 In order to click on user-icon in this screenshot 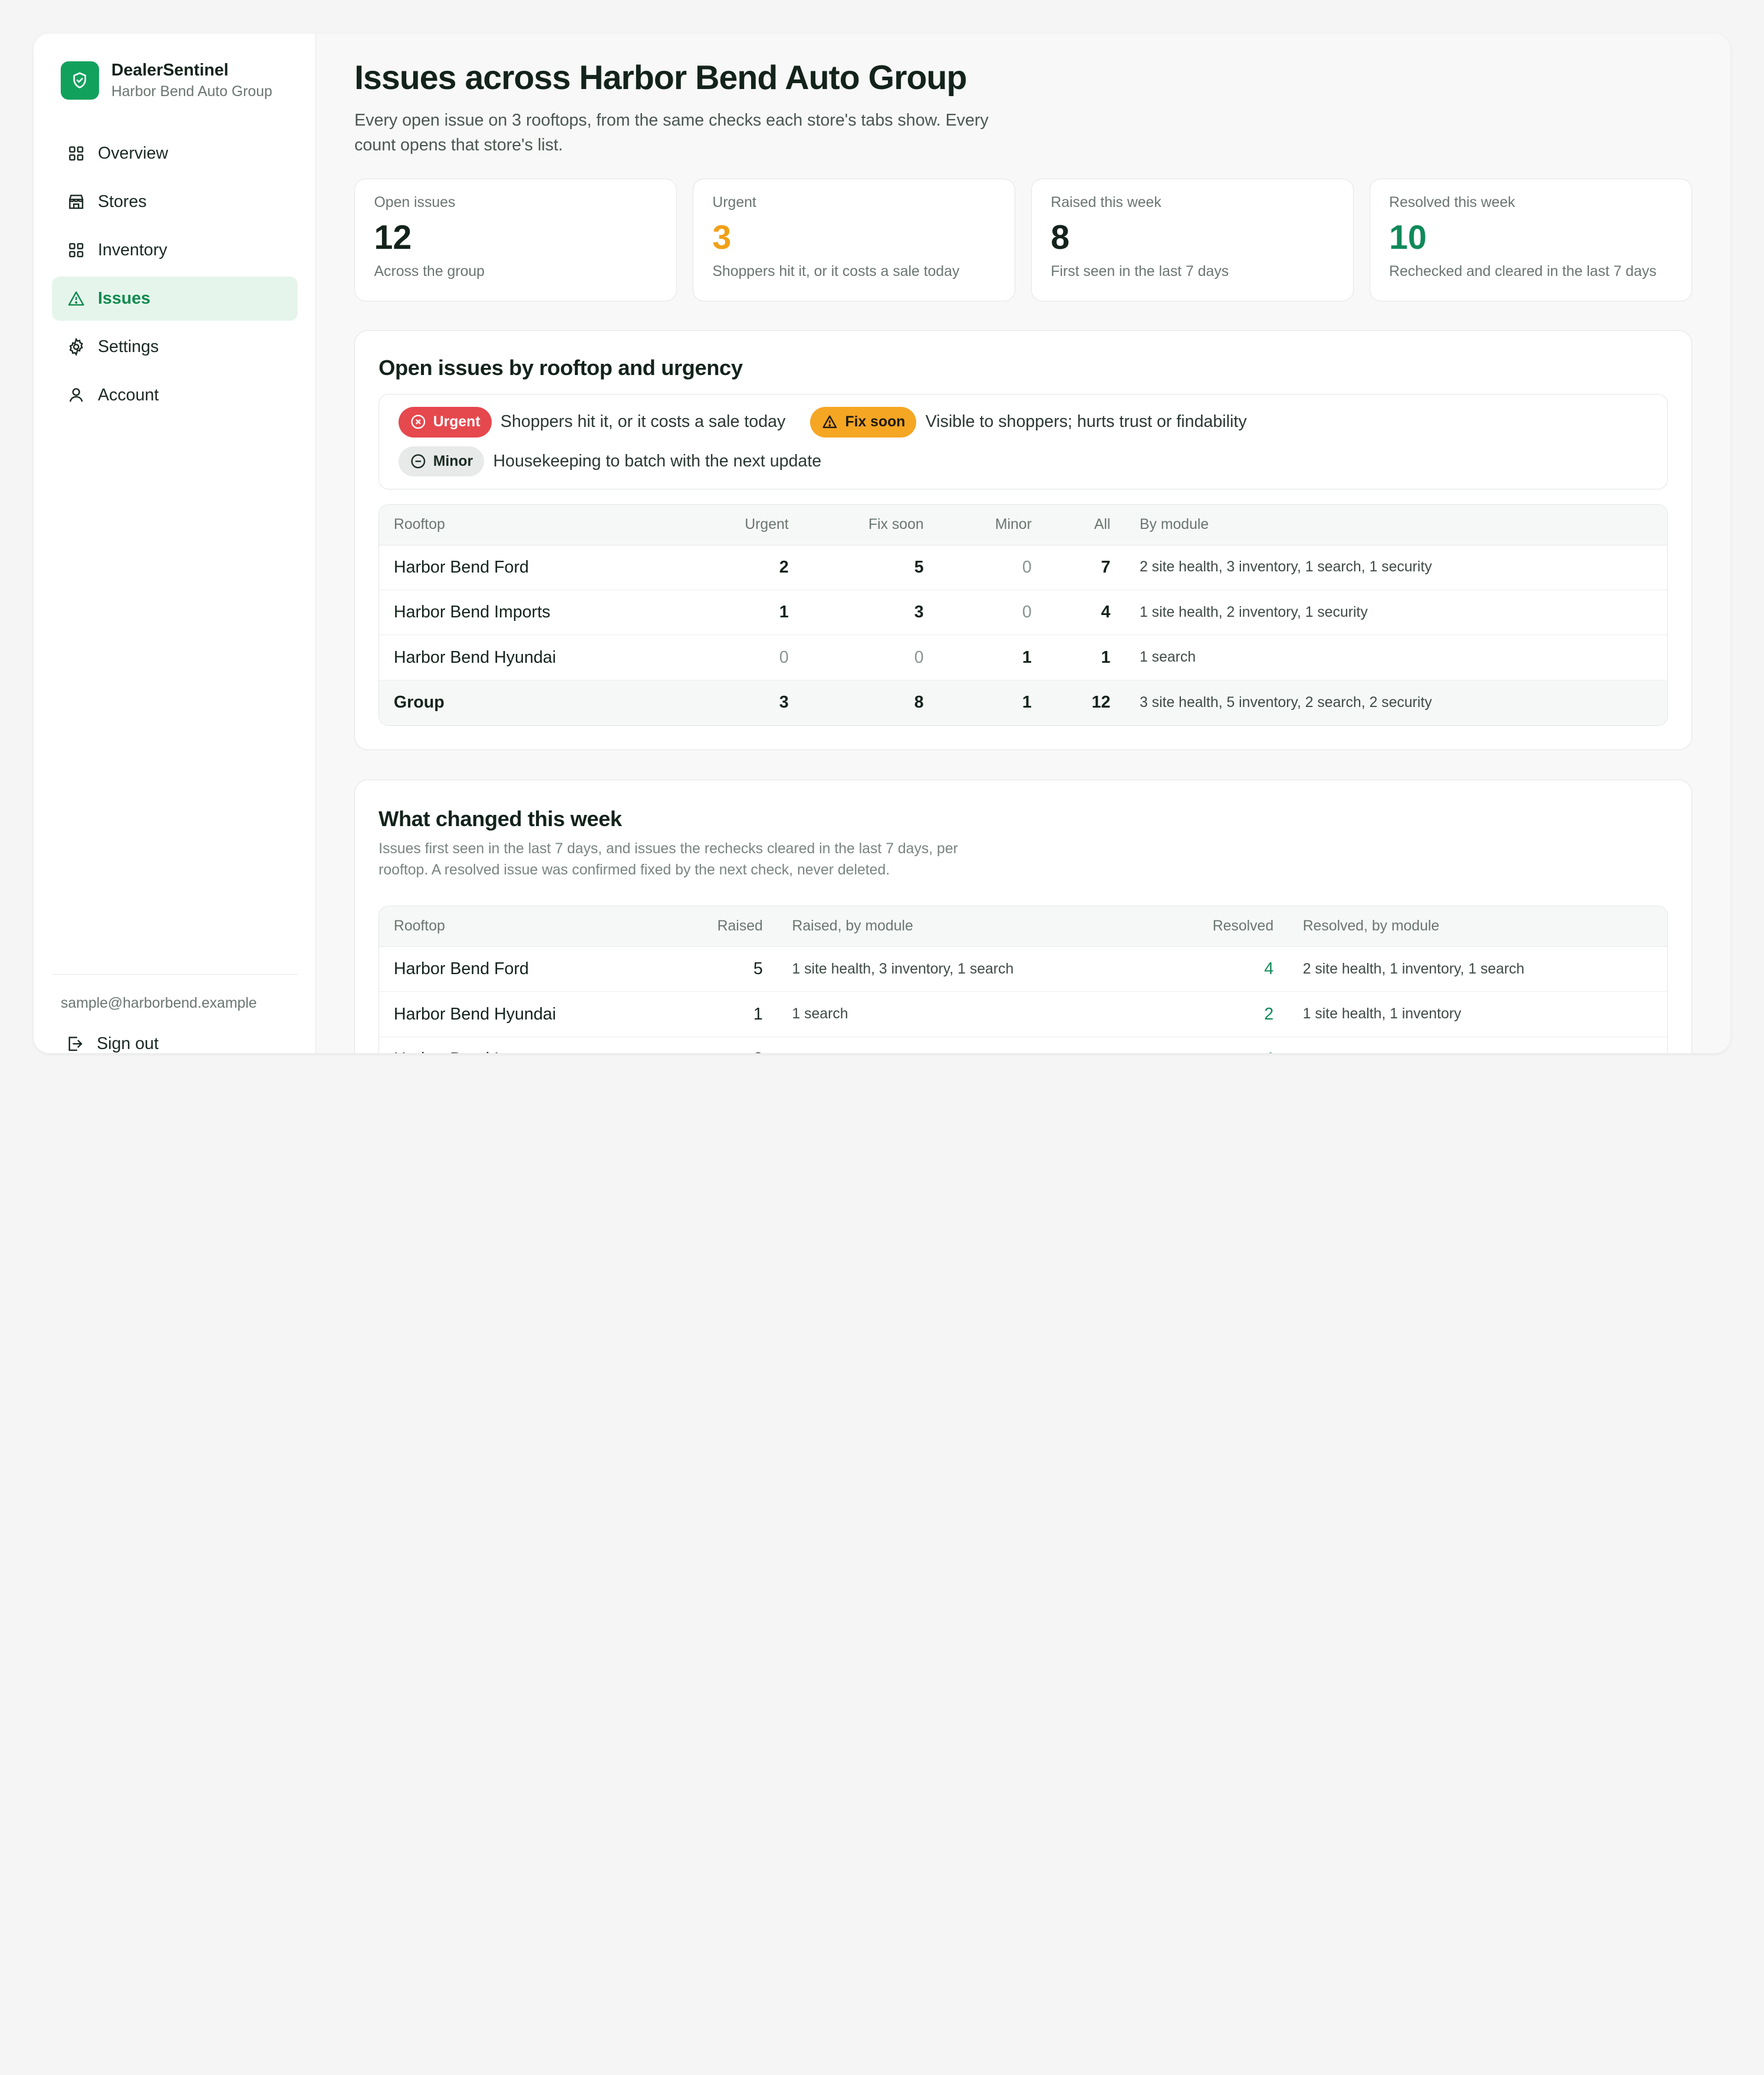, I will do `click(76, 395)`.